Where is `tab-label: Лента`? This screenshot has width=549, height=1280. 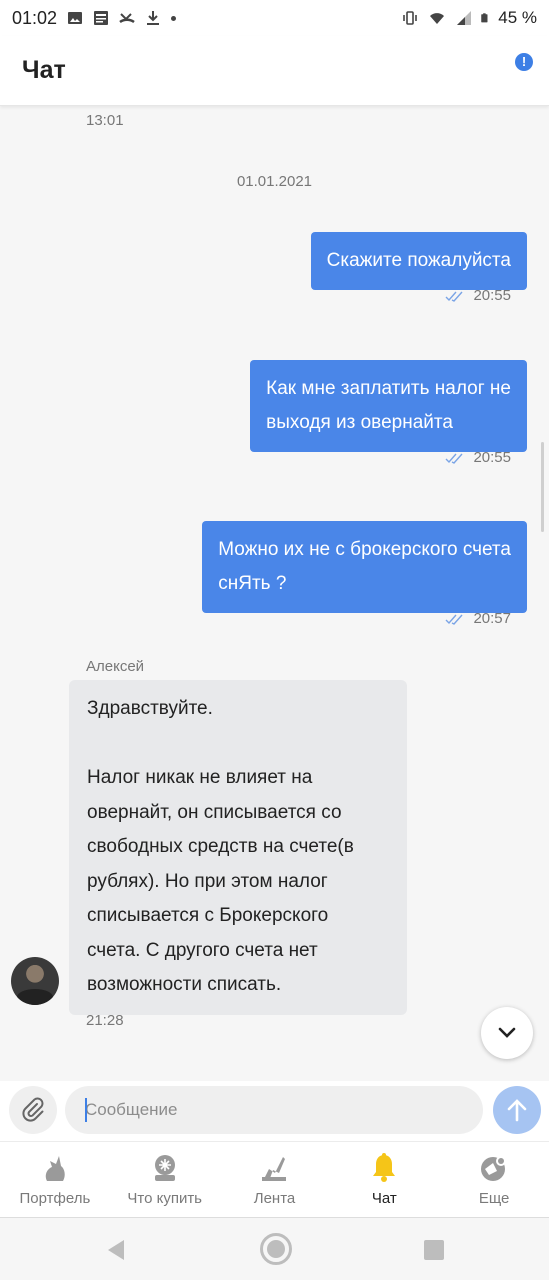
tab-label: Лента is located at coordinates (274, 1198).